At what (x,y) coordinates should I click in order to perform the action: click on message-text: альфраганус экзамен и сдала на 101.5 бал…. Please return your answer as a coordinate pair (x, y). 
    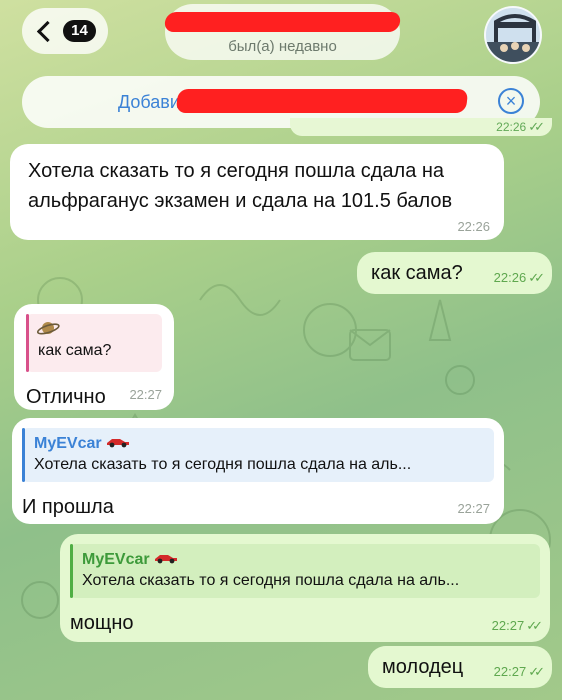
    Looking at the image, I should click on (240, 201).